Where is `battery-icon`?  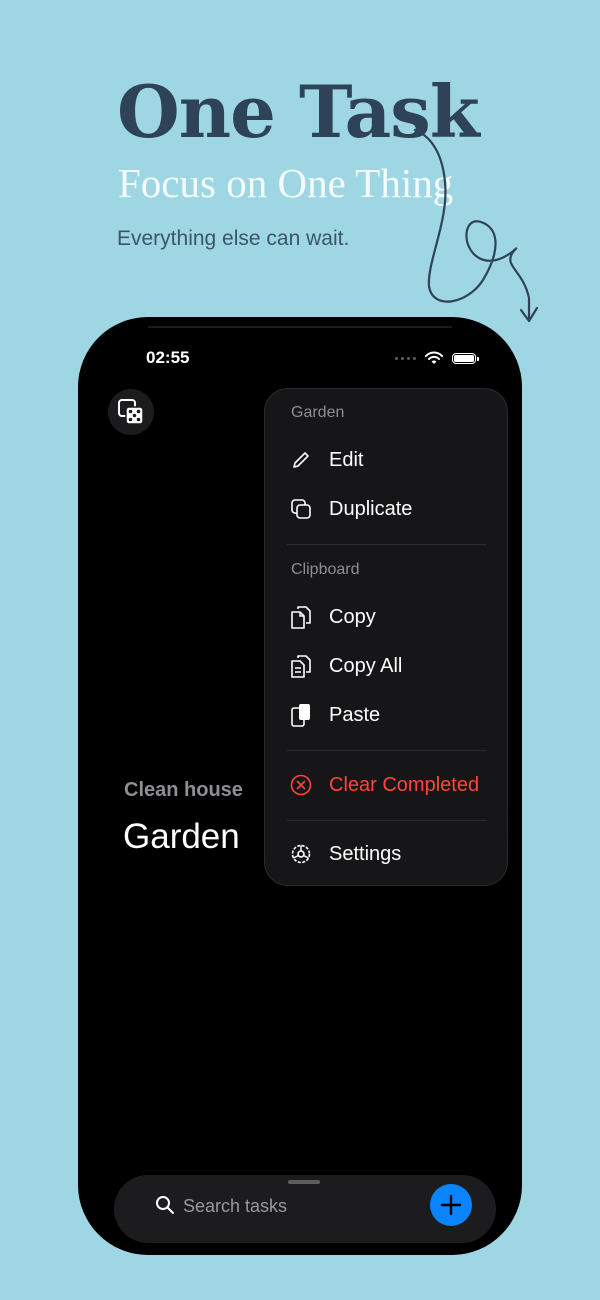 battery-icon is located at coordinates (465, 358).